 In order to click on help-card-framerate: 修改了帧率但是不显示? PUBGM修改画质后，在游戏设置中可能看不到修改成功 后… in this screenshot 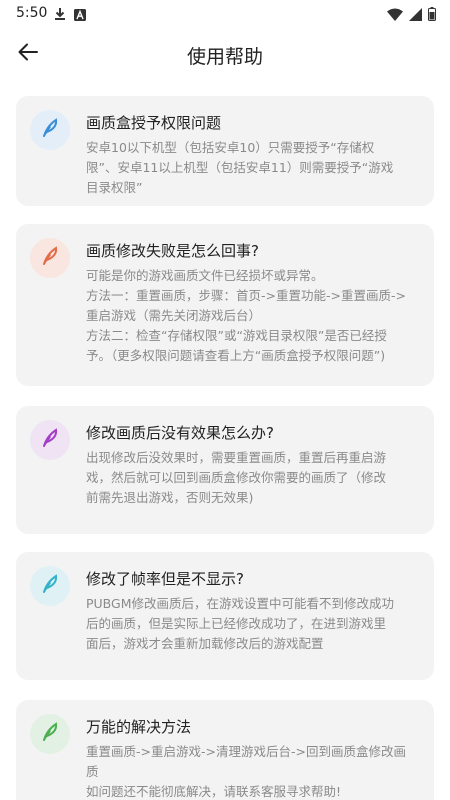, I will do `click(225, 616)`.